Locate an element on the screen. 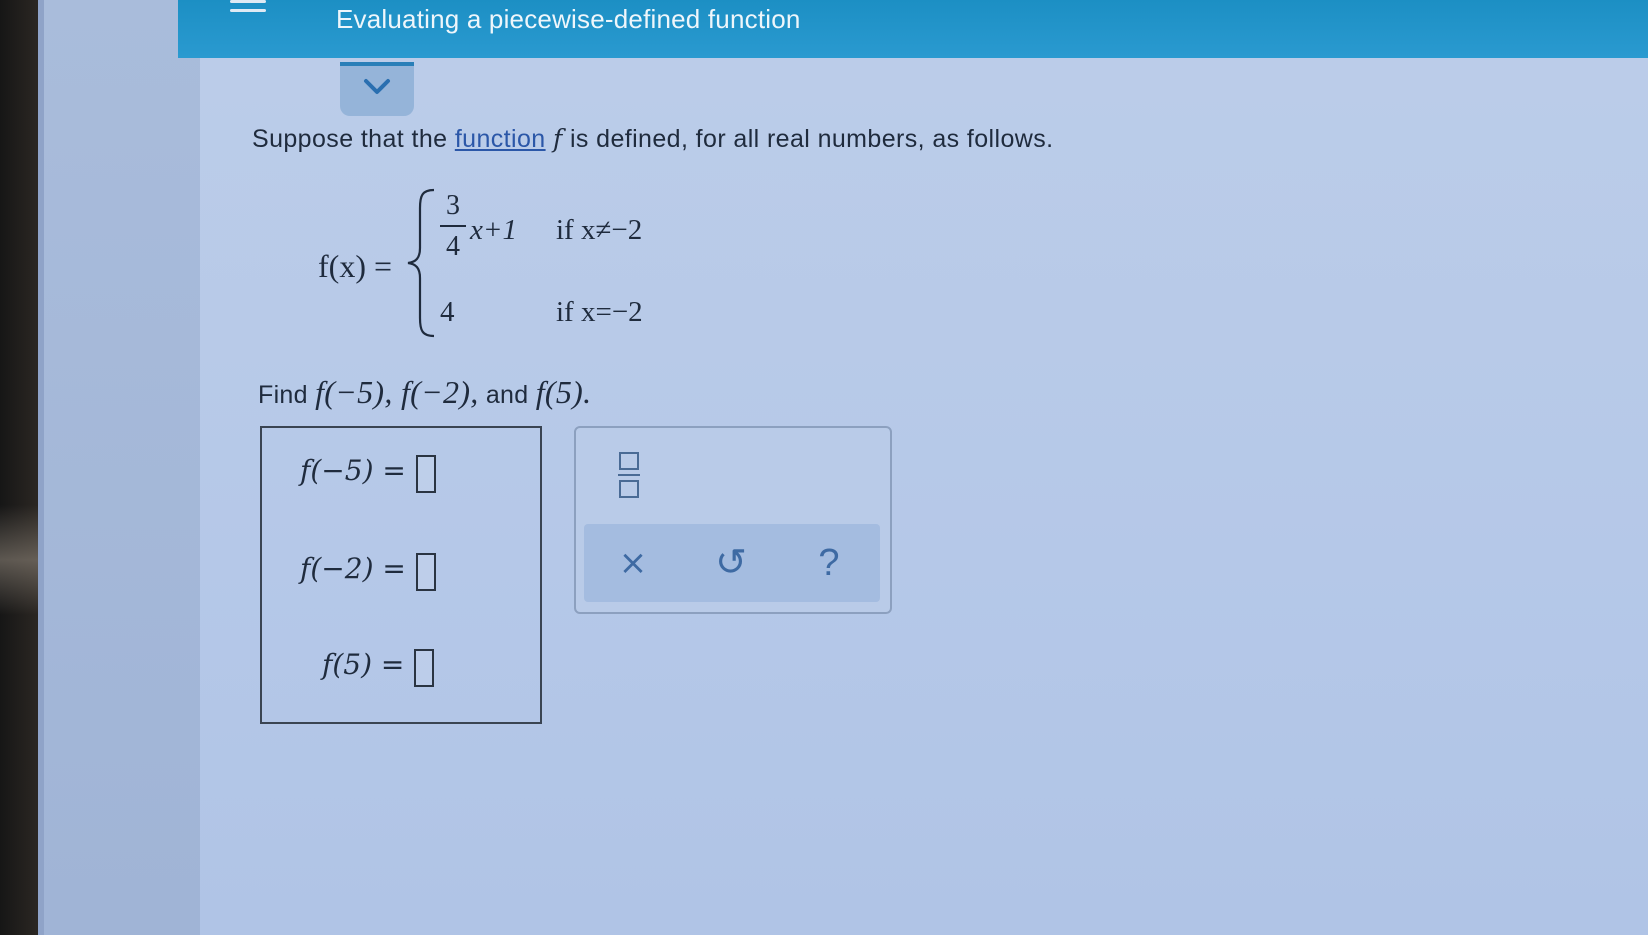 This screenshot has height=935, width=1648. help-button: ? is located at coordinates (829, 563).